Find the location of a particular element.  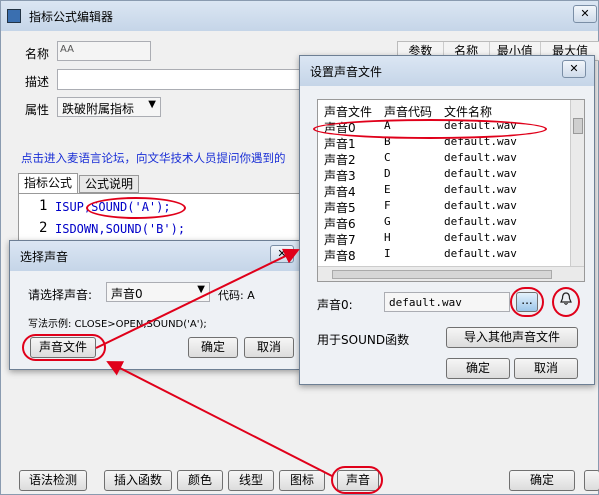

arrow-file-to-settings is located at coordinates (197, 298).